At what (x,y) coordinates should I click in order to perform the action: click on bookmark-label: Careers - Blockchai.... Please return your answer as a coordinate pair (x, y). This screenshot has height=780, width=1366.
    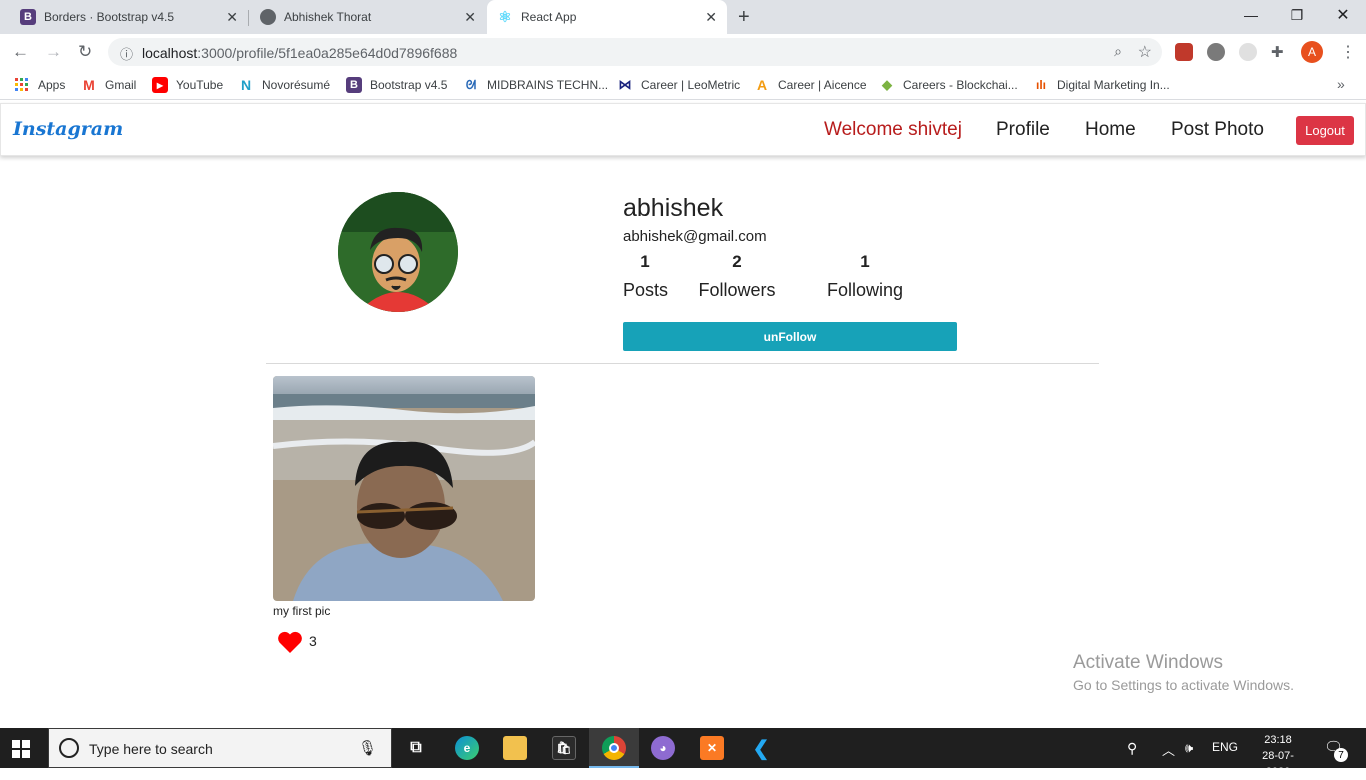
    Looking at the image, I should click on (960, 85).